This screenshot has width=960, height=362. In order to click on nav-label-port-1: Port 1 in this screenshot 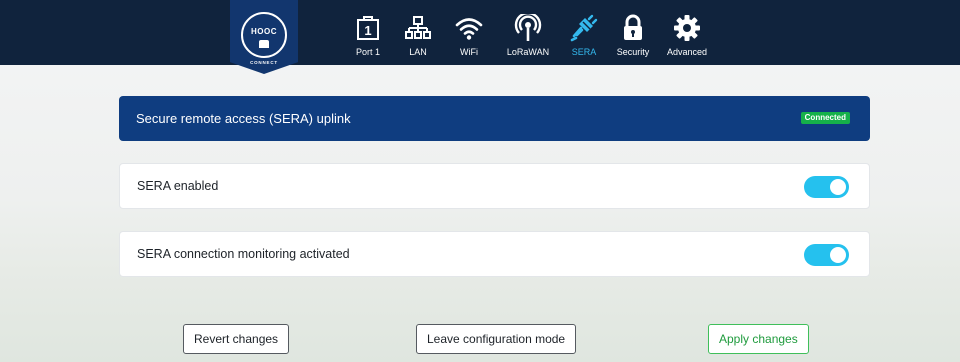, I will do `click(367, 52)`.